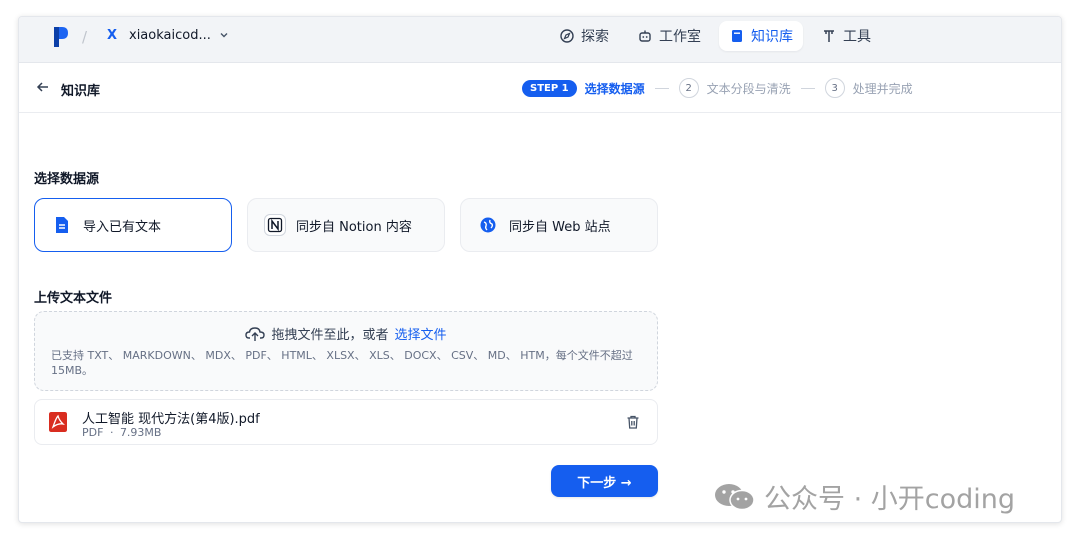  What do you see at coordinates (58, 422) in the screenshot?
I see `pdf-file-icon` at bounding box center [58, 422].